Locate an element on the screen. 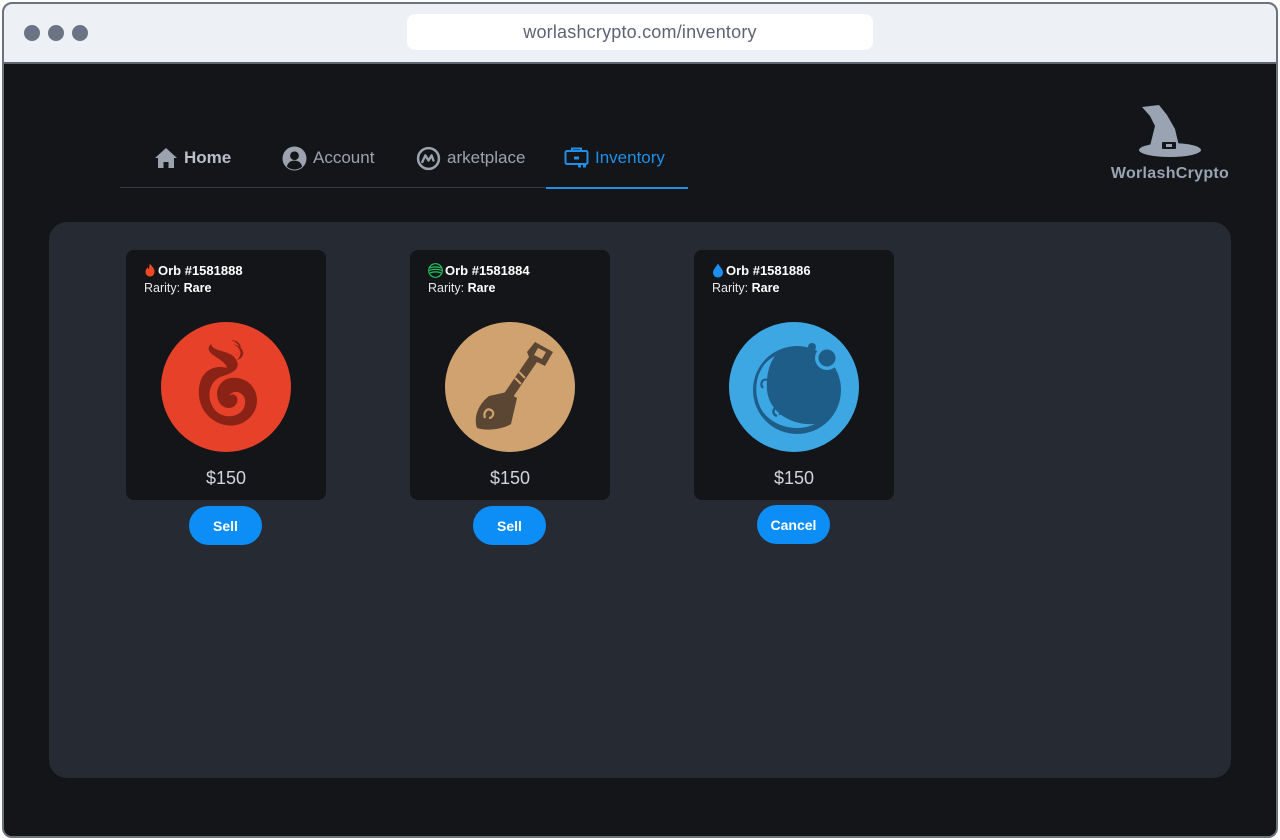 This screenshot has width=1280, height=840. card-title: Orb #1581884 is located at coordinates (479, 270).